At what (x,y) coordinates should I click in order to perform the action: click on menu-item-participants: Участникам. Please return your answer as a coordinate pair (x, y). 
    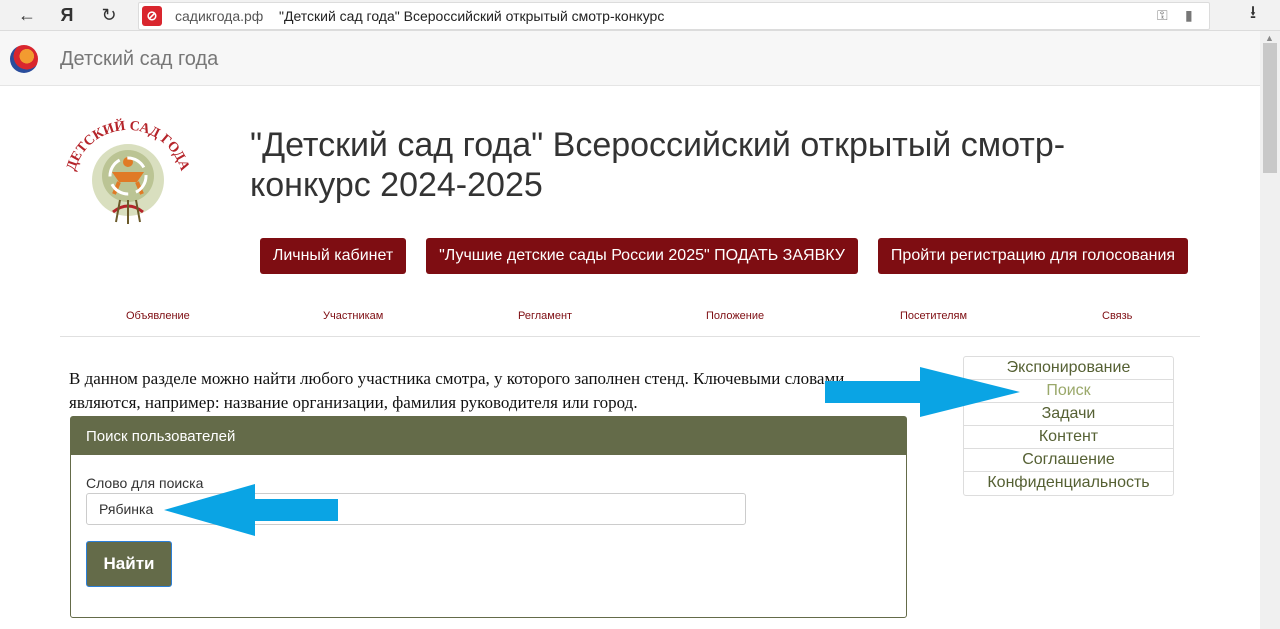
    Looking at the image, I should click on (353, 316).